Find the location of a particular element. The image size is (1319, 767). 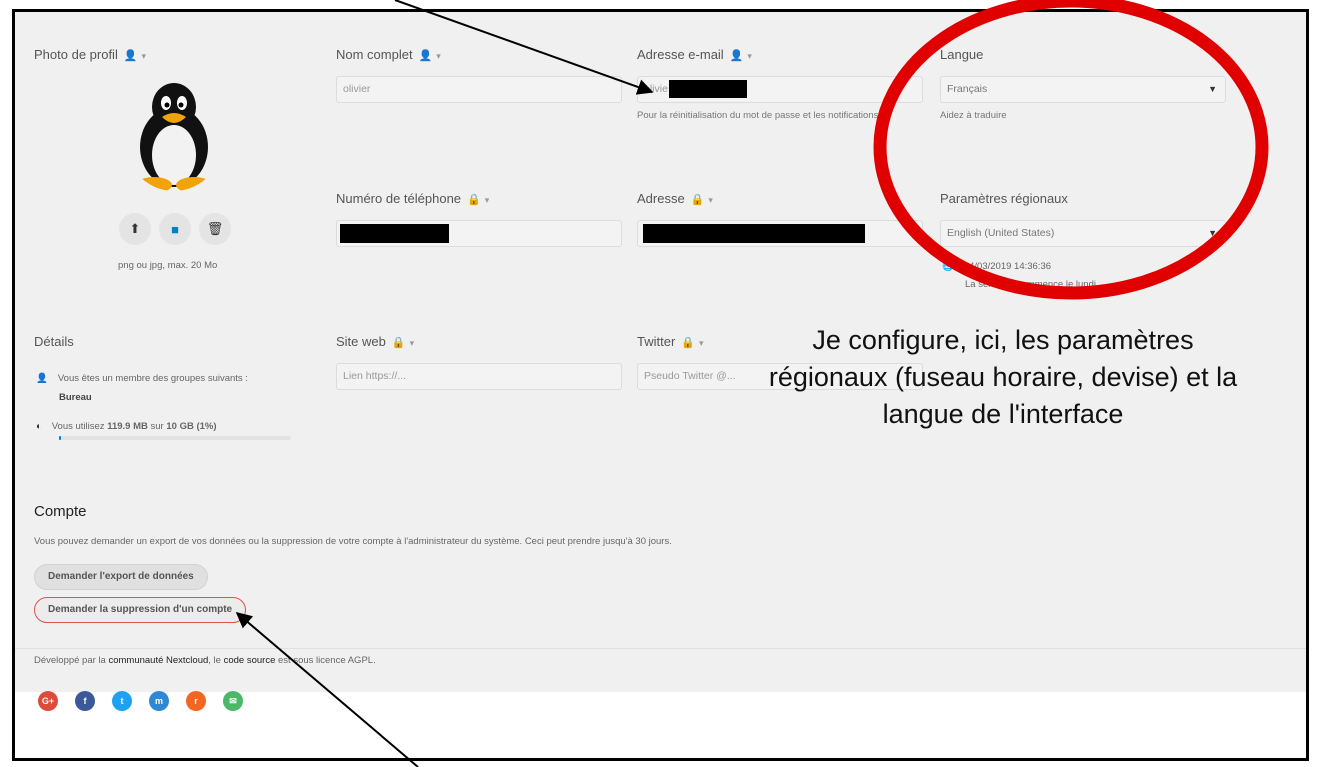

annotation-line-2: régionaux (fuseau horaire, devise) et la is located at coordinates (1003, 377).